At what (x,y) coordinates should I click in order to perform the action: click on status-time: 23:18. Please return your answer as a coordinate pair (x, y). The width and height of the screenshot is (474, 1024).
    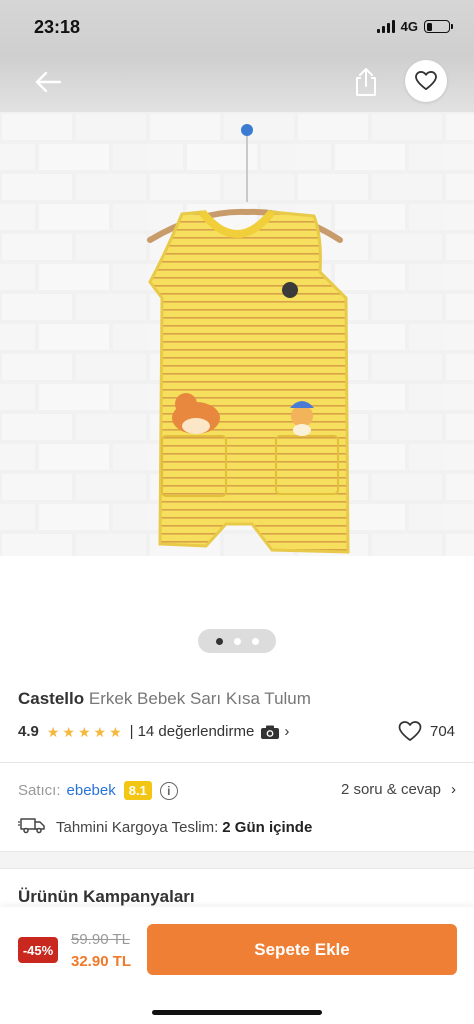
    Looking at the image, I should click on (57, 27).